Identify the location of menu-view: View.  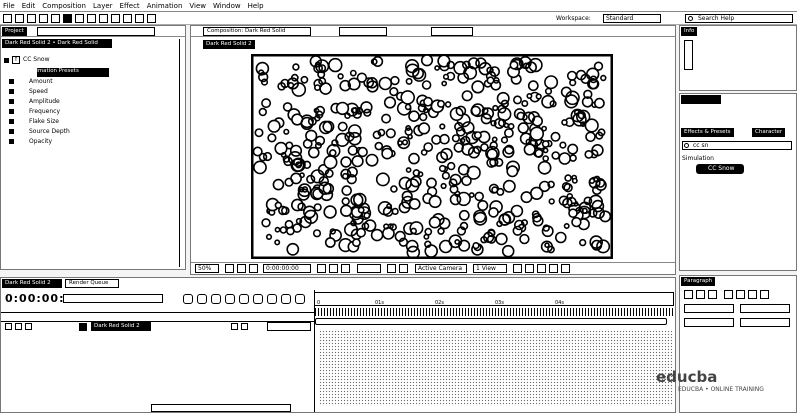
(197, 6).